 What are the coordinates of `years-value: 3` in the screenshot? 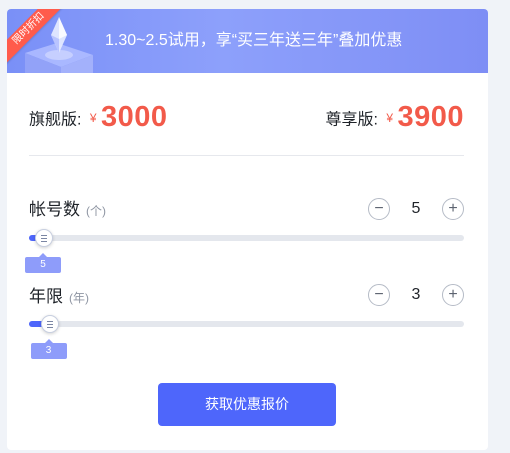 It's located at (416, 294).